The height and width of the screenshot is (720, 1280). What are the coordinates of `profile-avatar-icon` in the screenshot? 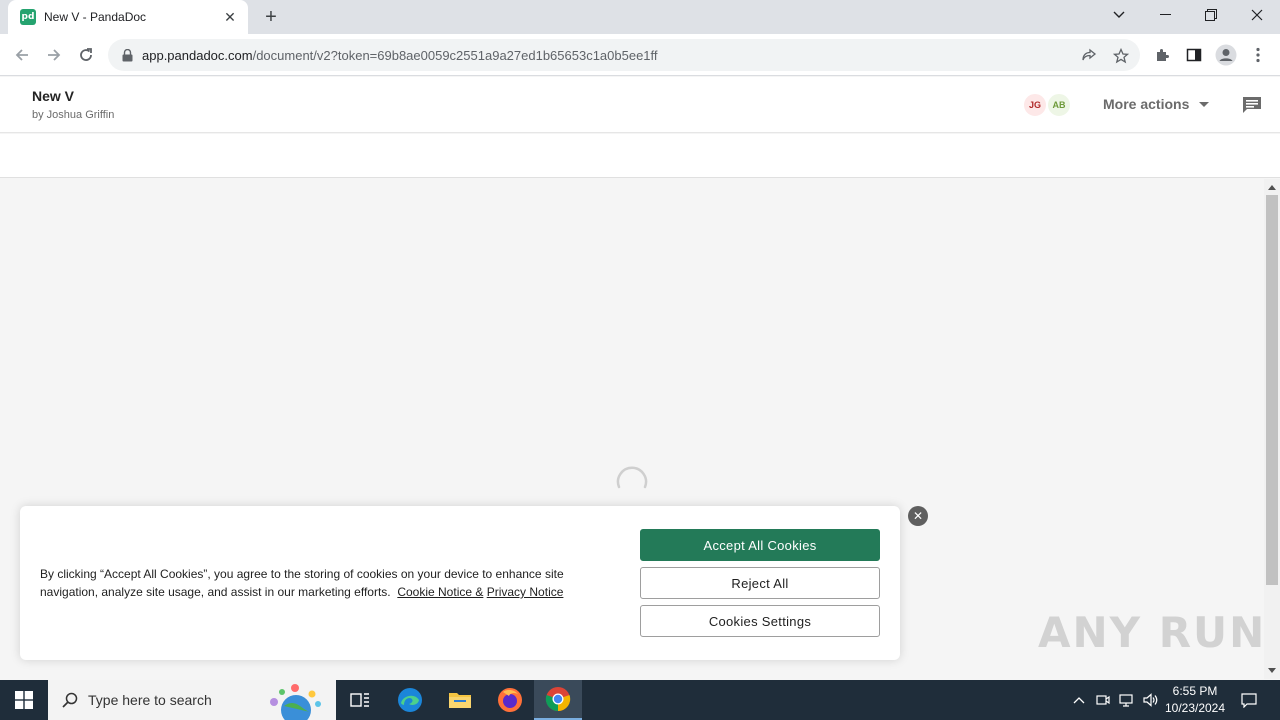 It's located at (1226, 55).